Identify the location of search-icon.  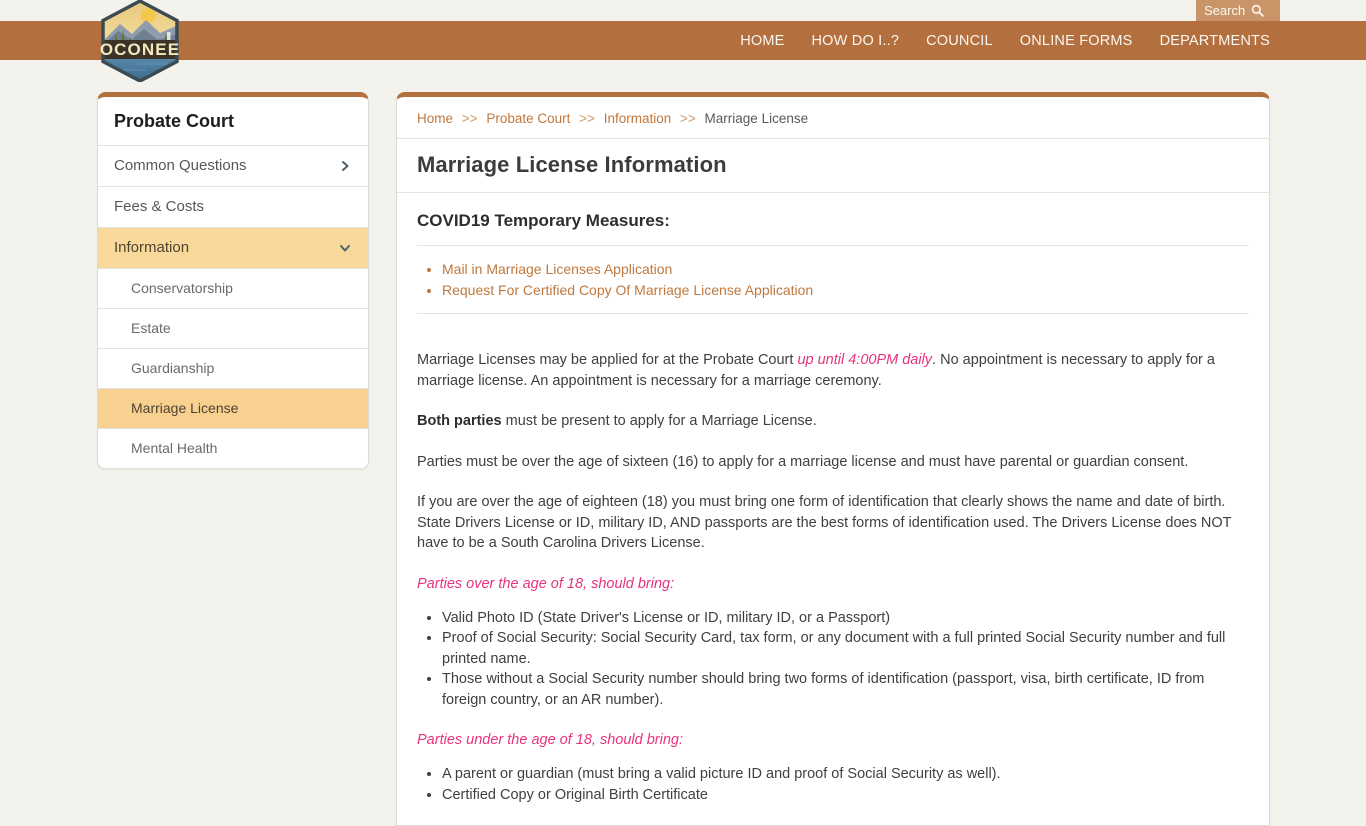
(1257, 10).